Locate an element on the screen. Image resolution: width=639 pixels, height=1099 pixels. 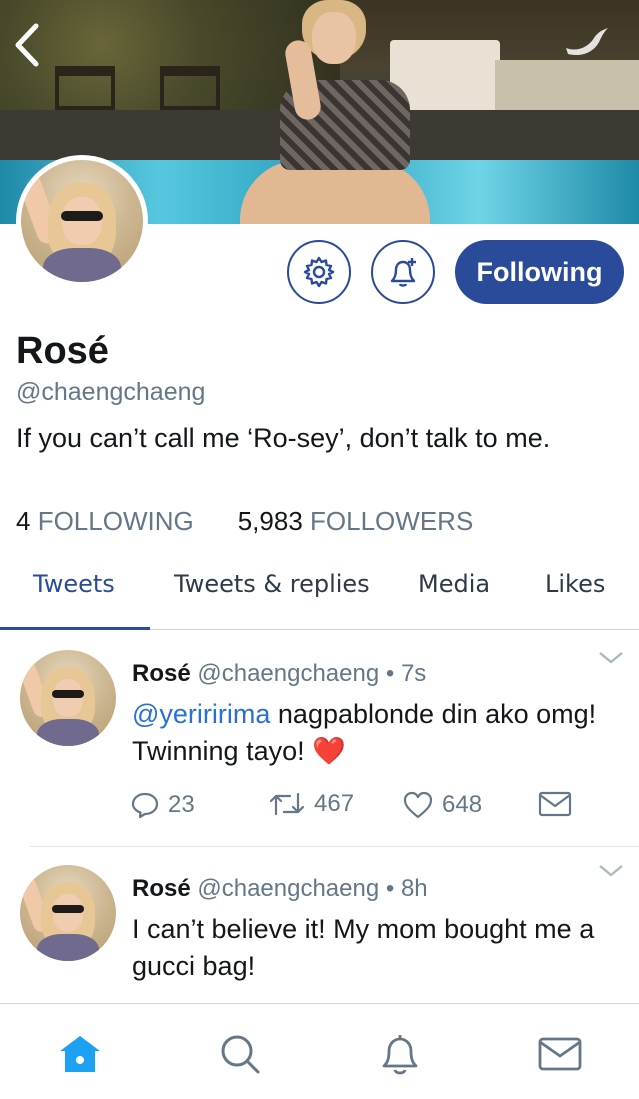
profile-handle: @chaengchaeng is located at coordinates (111, 392).